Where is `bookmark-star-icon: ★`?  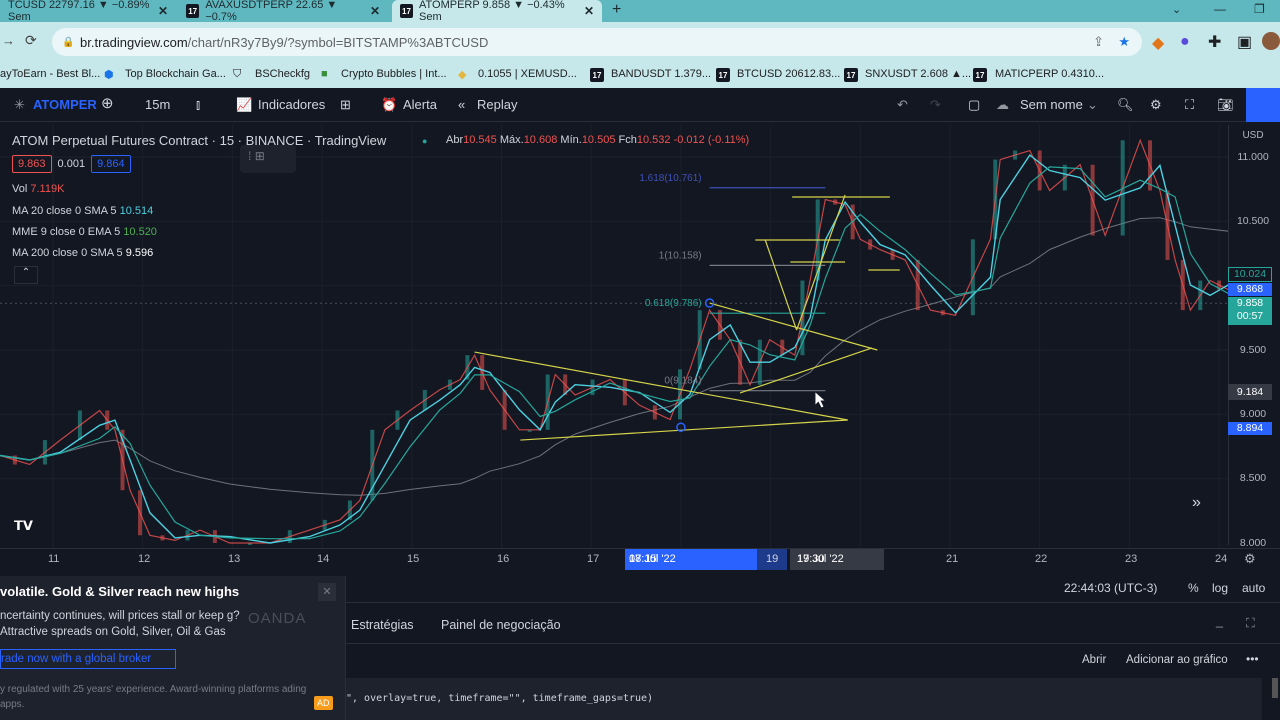 bookmark-star-icon: ★ is located at coordinates (1124, 42).